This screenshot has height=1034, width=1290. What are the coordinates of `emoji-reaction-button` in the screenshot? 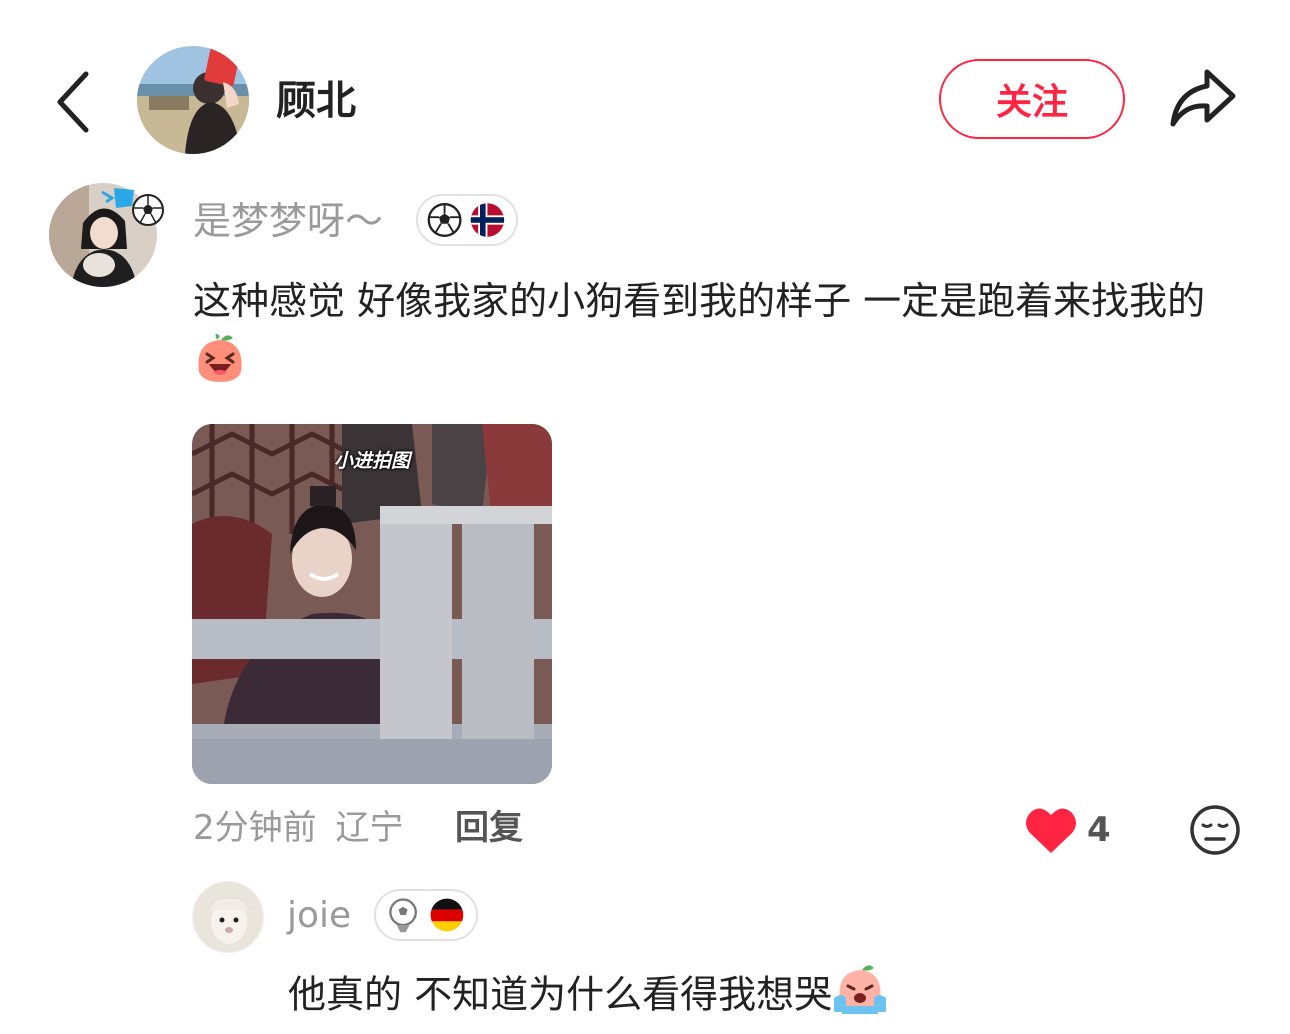 It's located at (1215, 830).